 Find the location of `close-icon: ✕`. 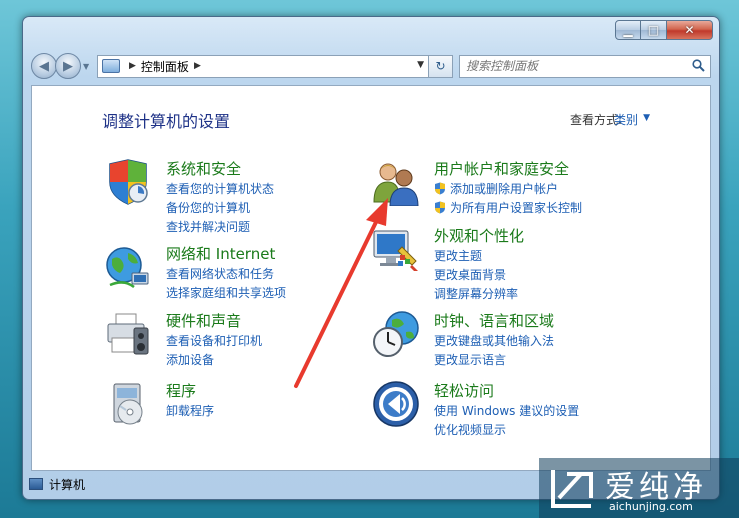

close-icon: ✕ is located at coordinates (689, 30).